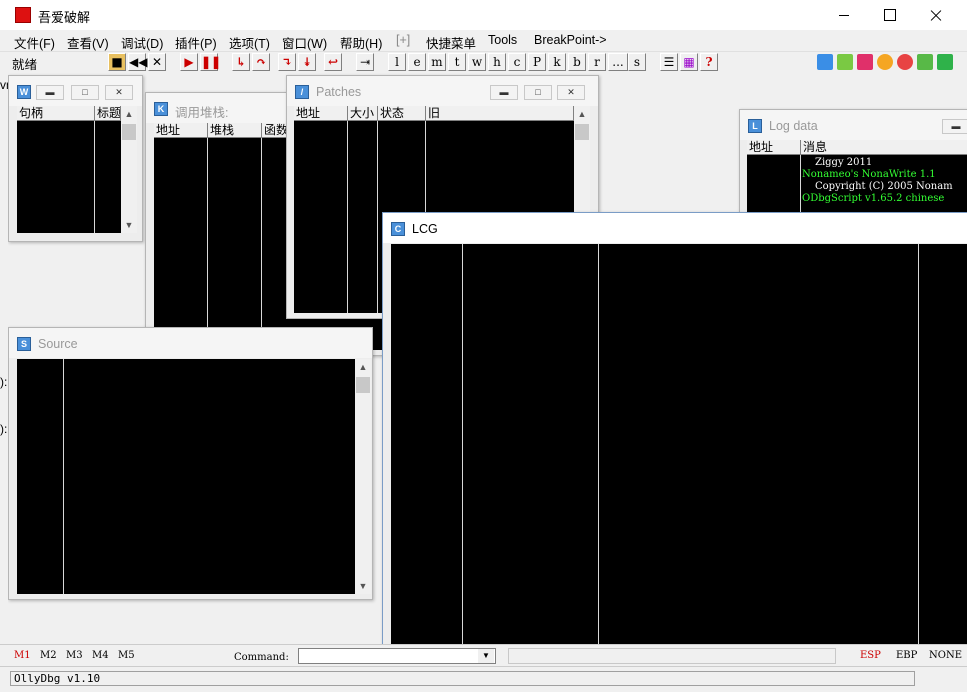 The image size is (967, 692). I want to click on m2-button: M2, so click(48, 655).